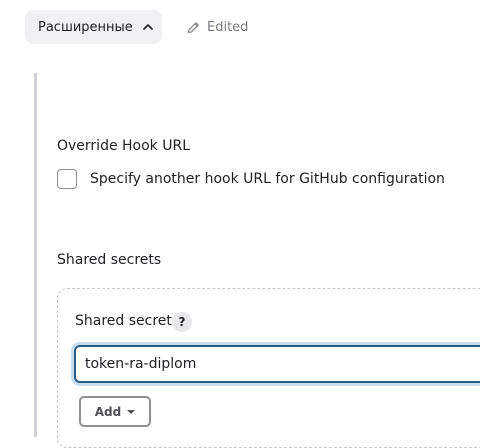 The height and width of the screenshot is (448, 480). I want to click on shared-secret-label: Shared secret, so click(123, 321).